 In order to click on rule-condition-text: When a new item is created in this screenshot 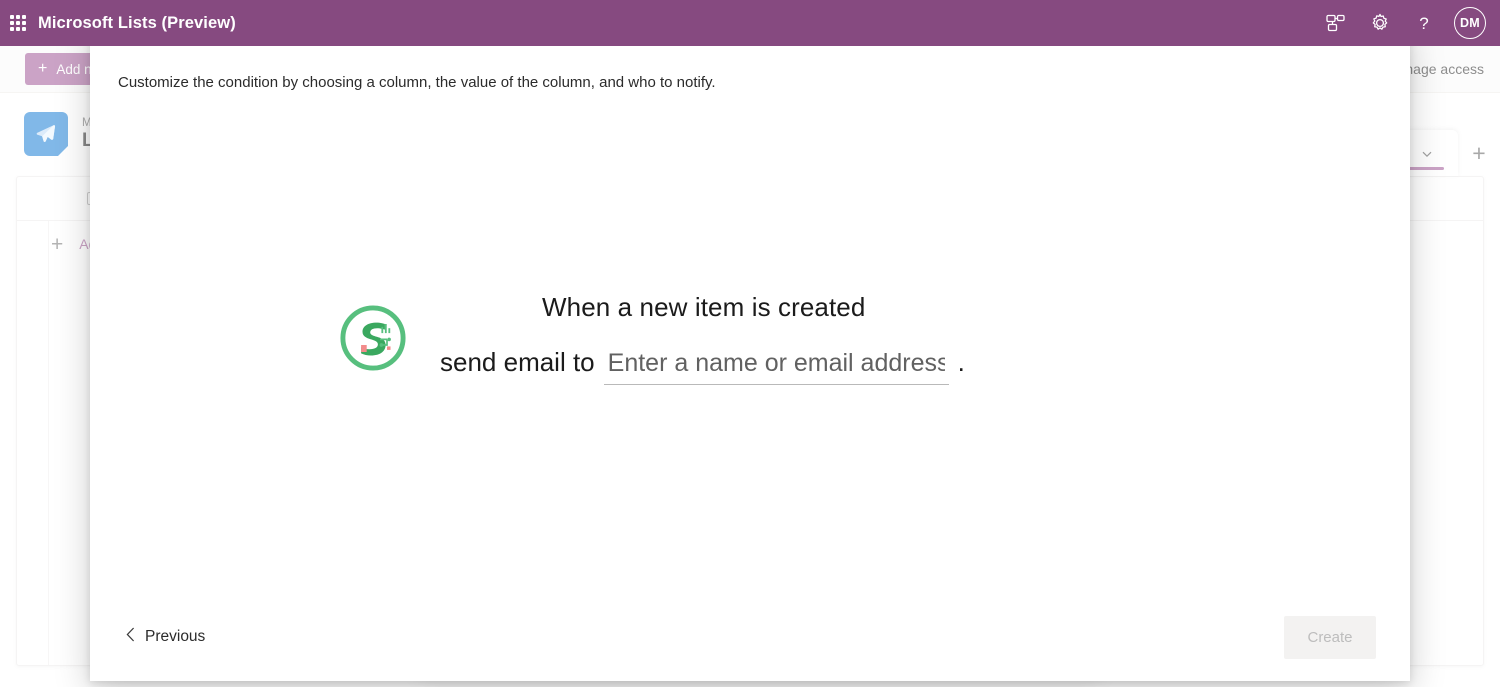, I will do `click(750, 307)`.